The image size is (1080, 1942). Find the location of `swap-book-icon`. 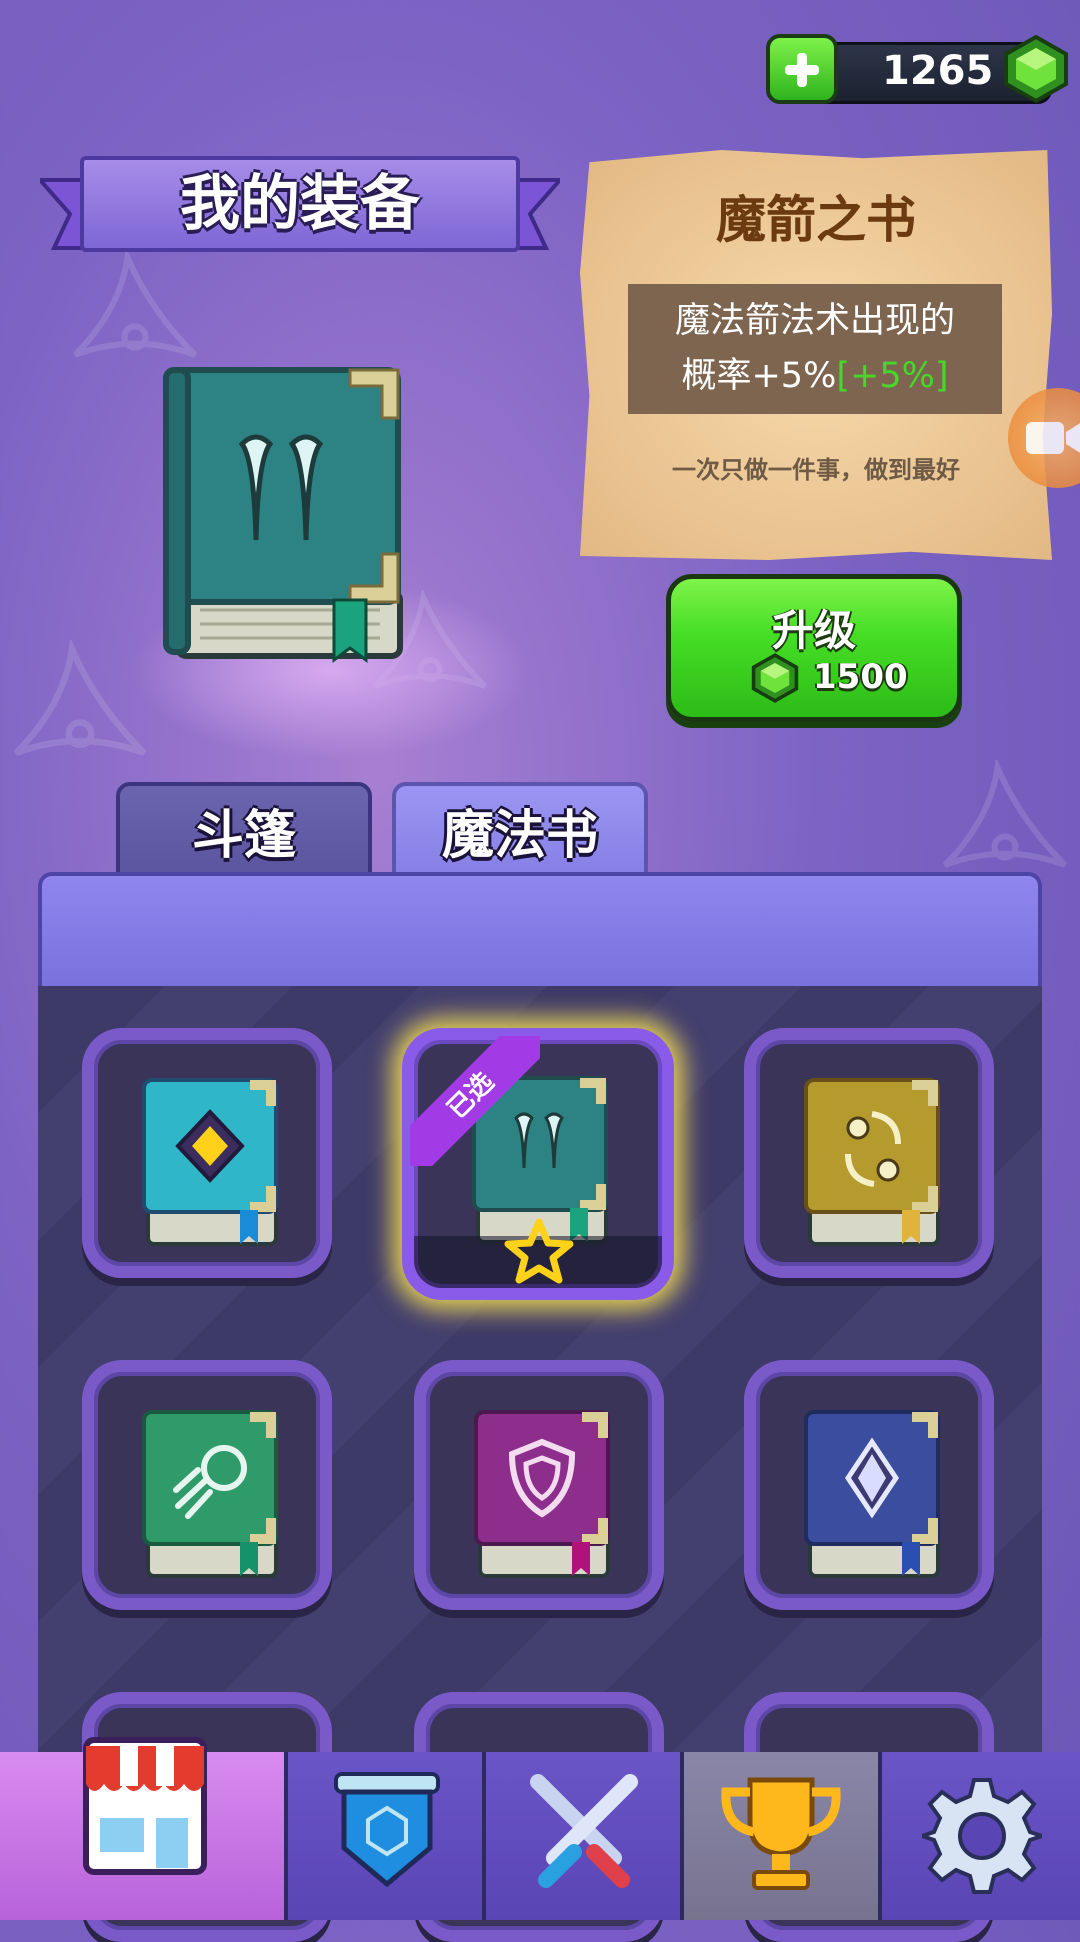

swap-book-icon is located at coordinates (872, 1162).